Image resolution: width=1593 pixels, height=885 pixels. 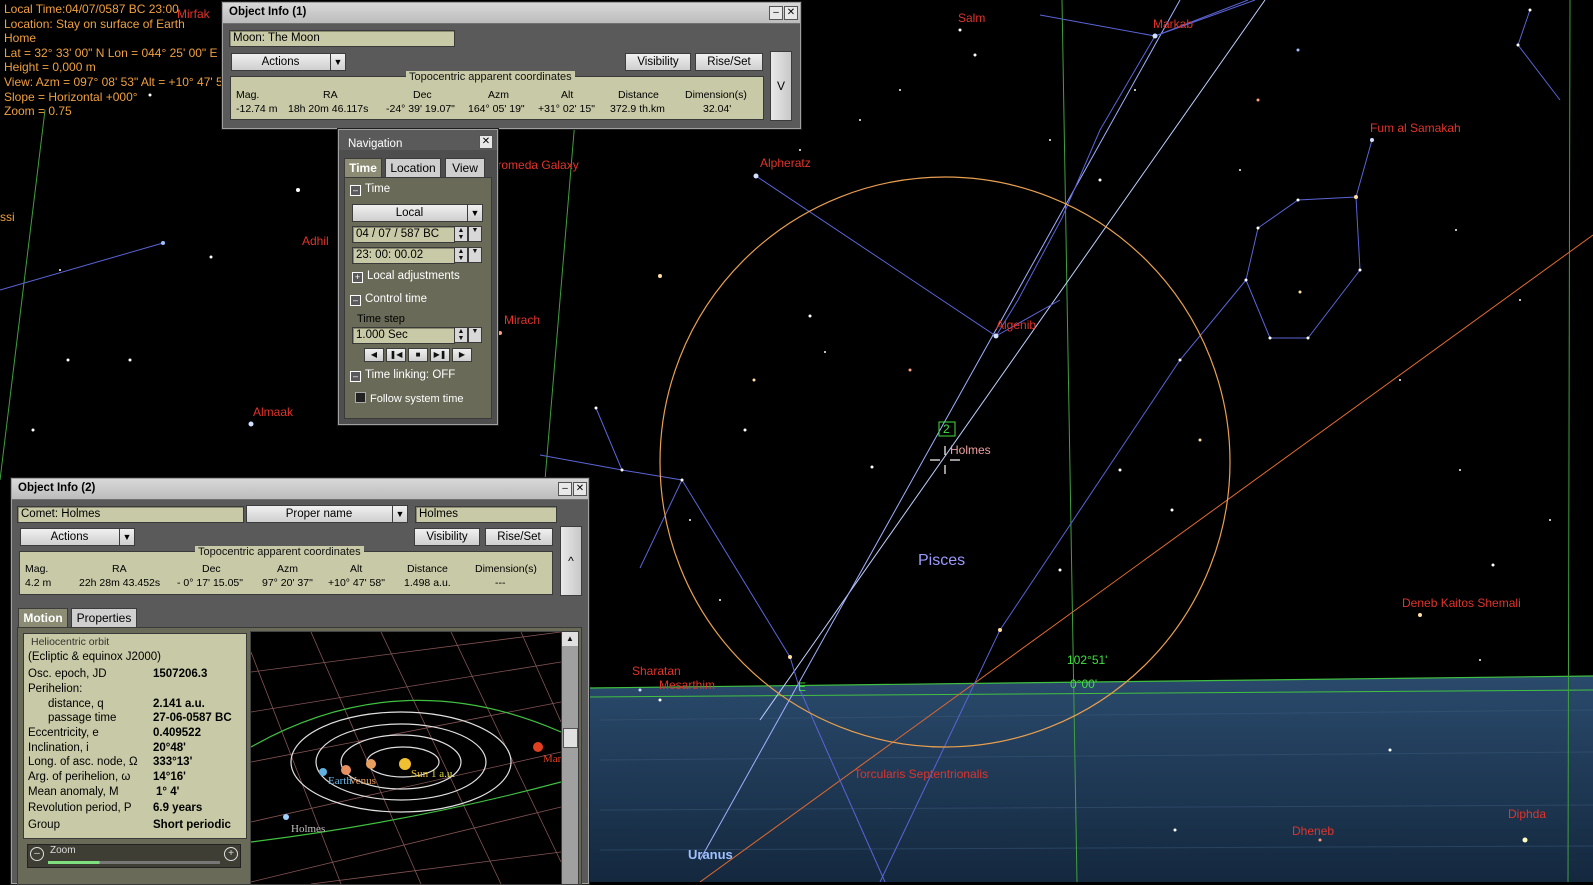 What do you see at coordinates (1415, 128) in the screenshot?
I see `star-label-fum-al-samakah: Fum al Samakah` at bounding box center [1415, 128].